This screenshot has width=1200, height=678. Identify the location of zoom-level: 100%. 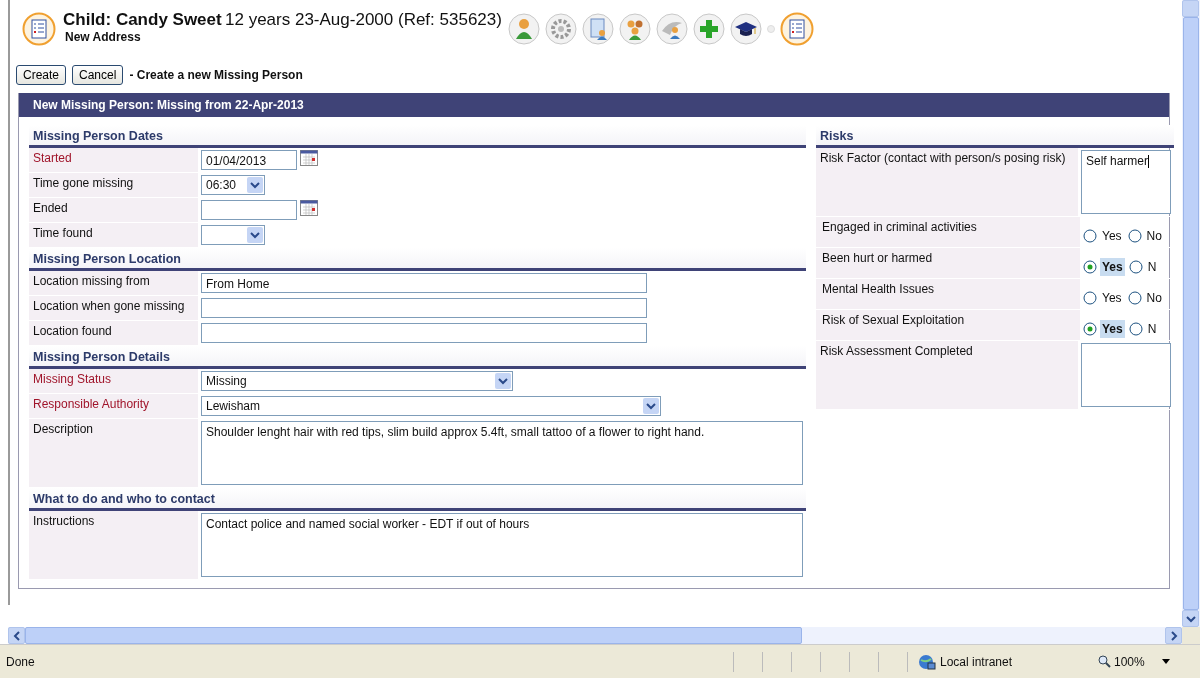
(1129, 661).